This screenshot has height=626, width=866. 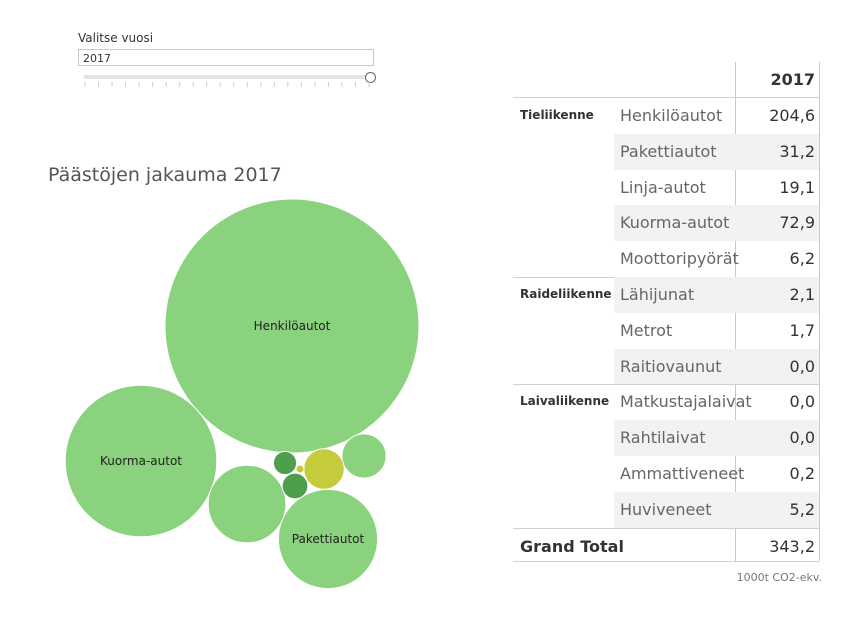 What do you see at coordinates (247, 504) in the screenshot?
I see `bubble-linja-autot` at bounding box center [247, 504].